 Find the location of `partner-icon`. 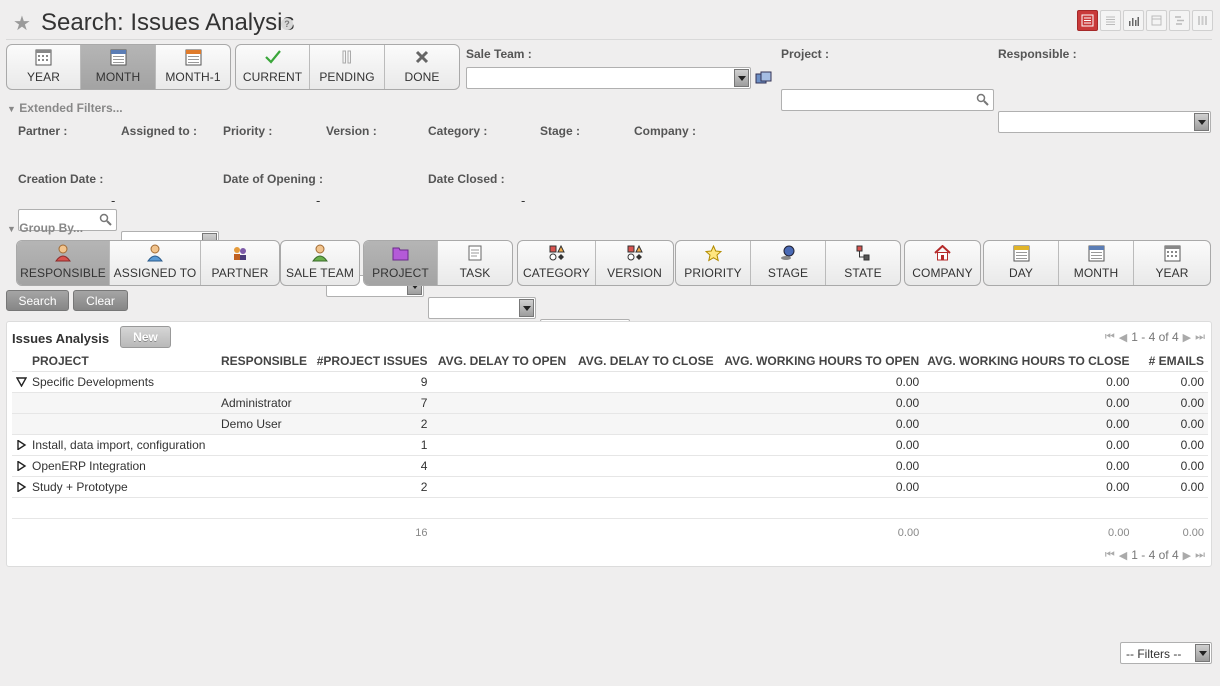

partner-icon is located at coordinates (240, 253).